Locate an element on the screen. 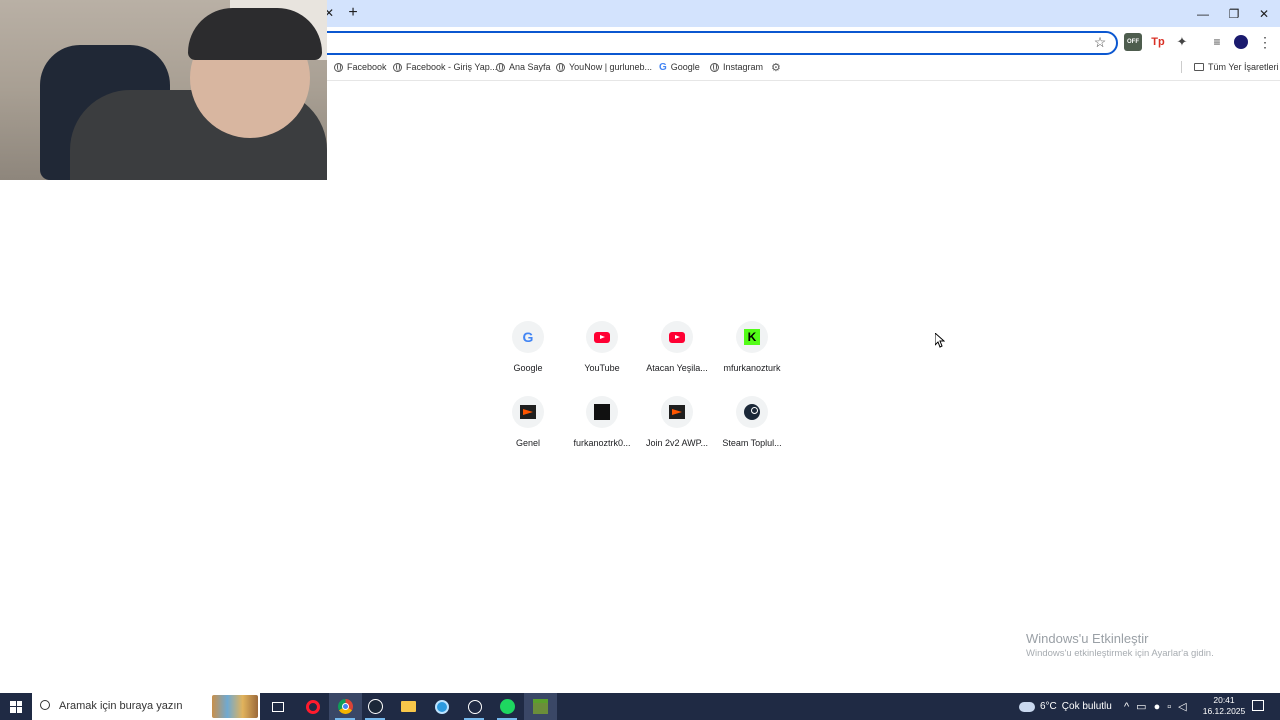 This screenshot has width=1280, height=720. bookmark-star-icon: ☆ is located at coordinates (1100, 42).